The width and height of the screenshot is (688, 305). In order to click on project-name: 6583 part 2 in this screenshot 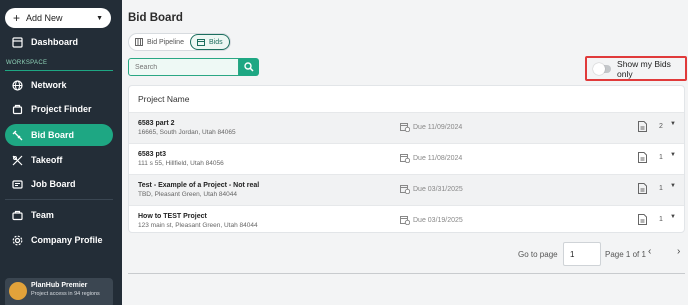, I will do `click(156, 123)`.